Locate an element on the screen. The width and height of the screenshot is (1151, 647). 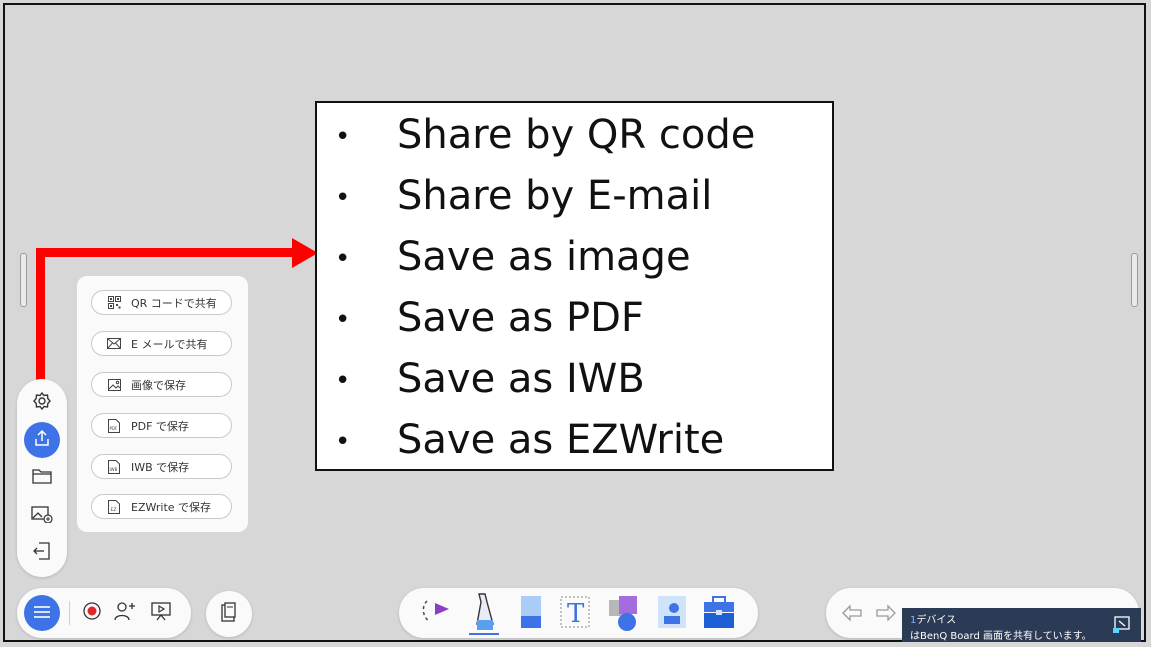
redo-button is located at coordinates (886, 613).